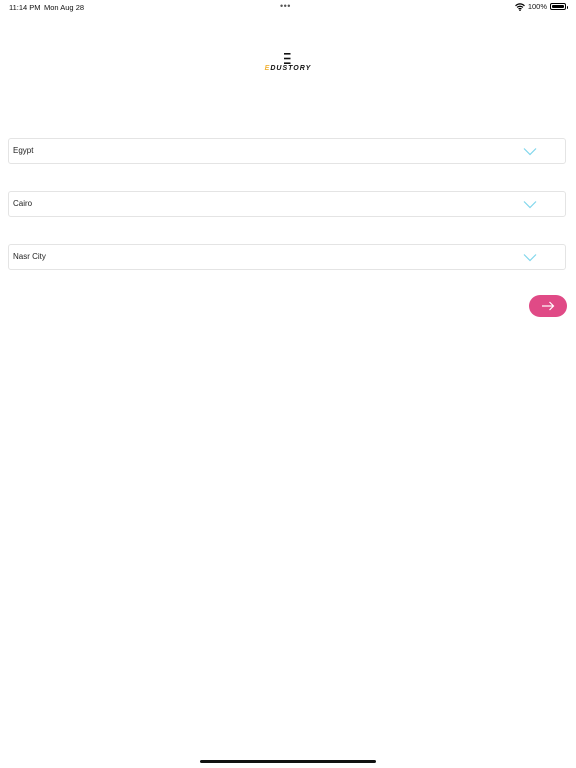 This screenshot has height=768, width=576. What do you see at coordinates (23, 150) in the screenshot?
I see `country-value: Egypt` at bounding box center [23, 150].